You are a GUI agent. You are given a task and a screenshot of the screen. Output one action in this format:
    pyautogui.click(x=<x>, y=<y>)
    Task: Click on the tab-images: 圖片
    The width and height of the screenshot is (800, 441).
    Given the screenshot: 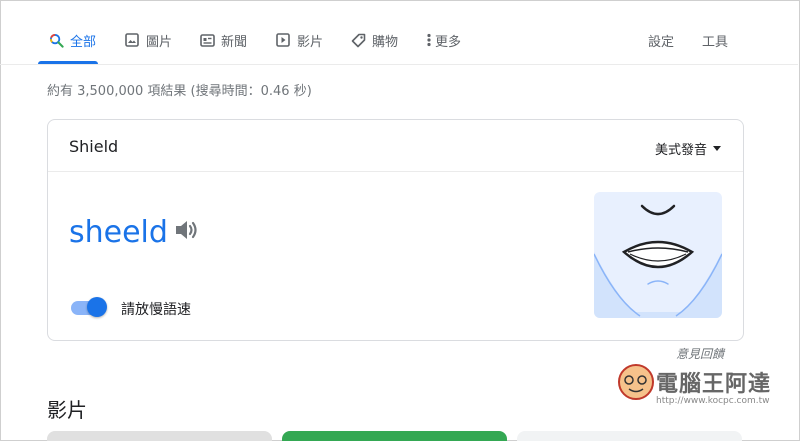 What is the action you would take?
    pyautogui.click(x=148, y=40)
    